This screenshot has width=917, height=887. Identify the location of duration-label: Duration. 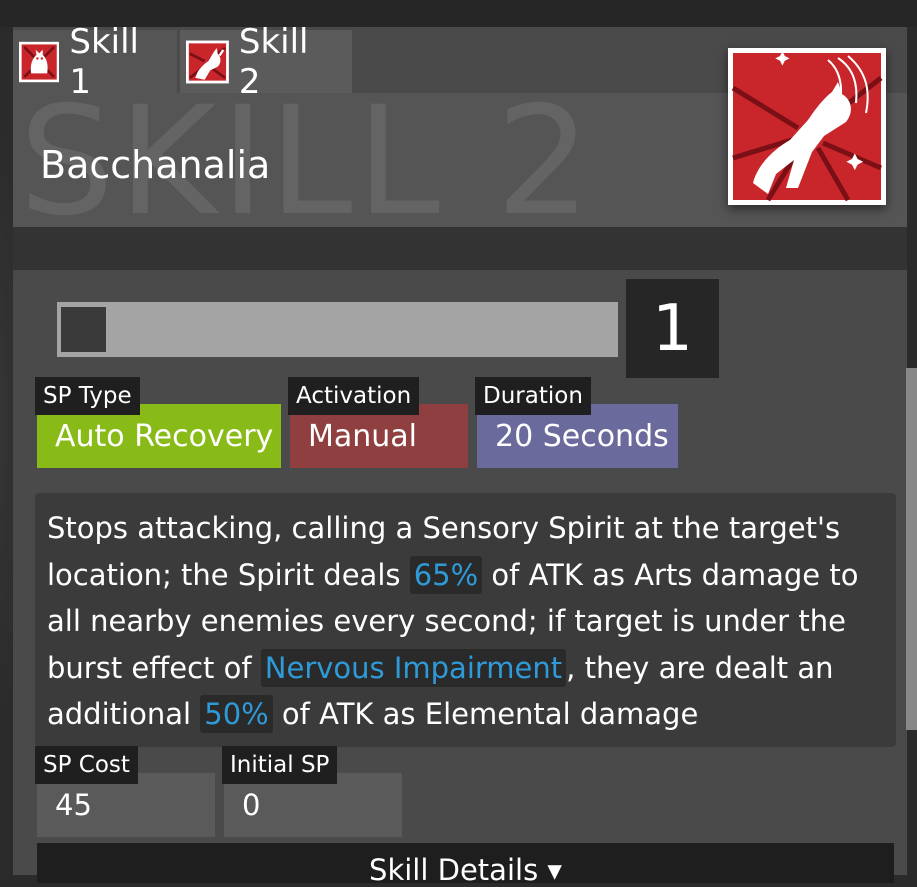
(533, 396).